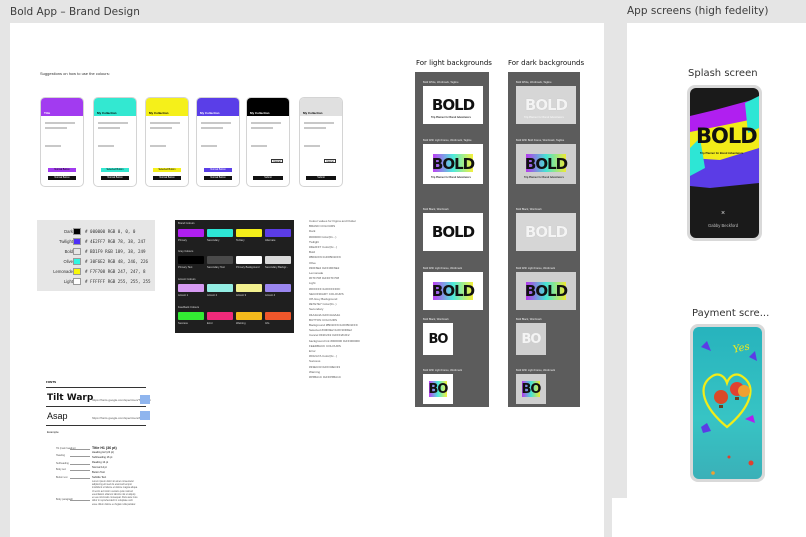  Describe the element at coordinates (210, 323) in the screenshot. I see `swatch-label: Error` at that location.